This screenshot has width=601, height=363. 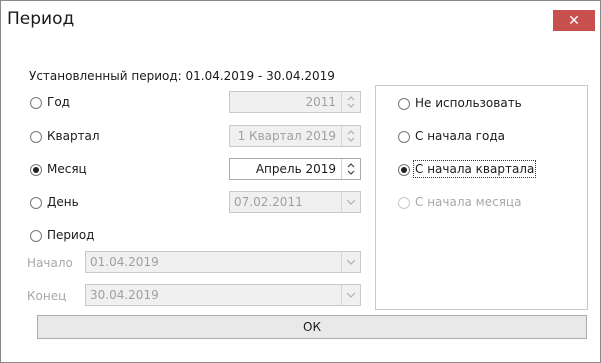 What do you see at coordinates (36, 103) in the screenshot?
I see `radio-year` at bounding box center [36, 103].